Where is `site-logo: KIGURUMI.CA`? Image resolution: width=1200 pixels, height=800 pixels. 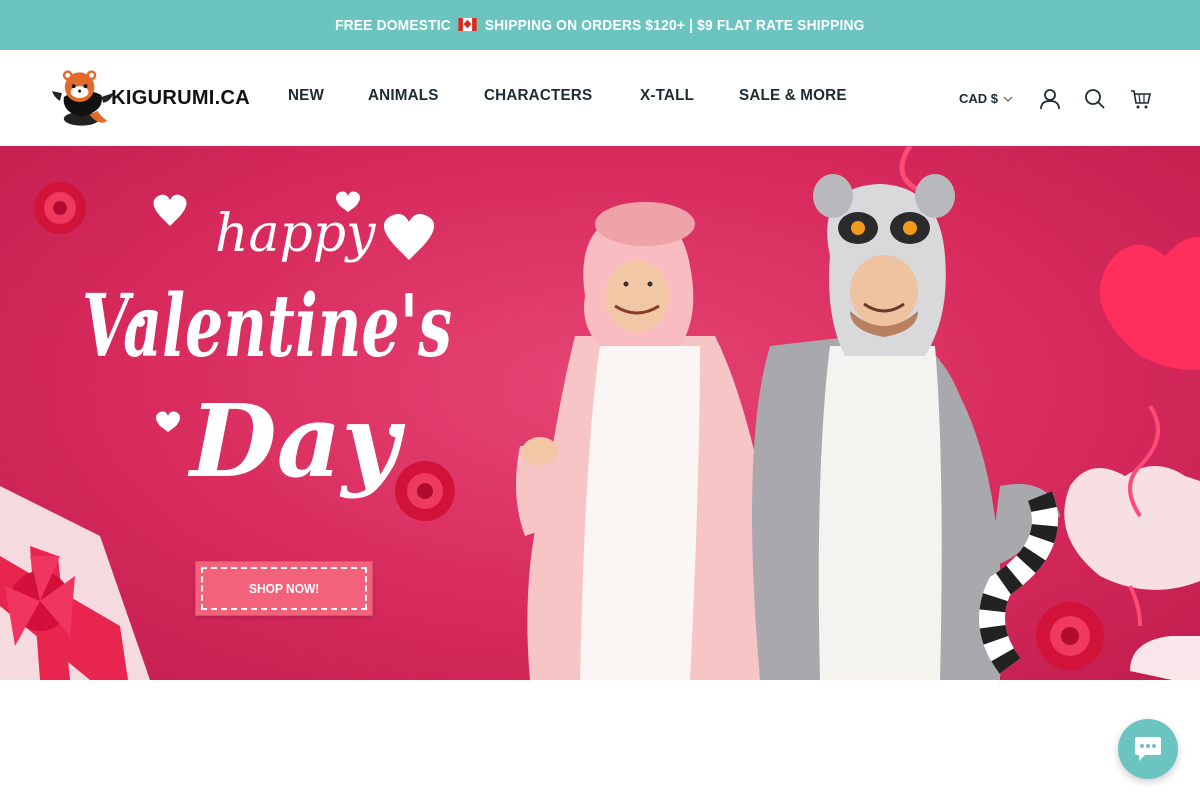 site-logo: KIGURUMI.CA is located at coordinates (150, 98).